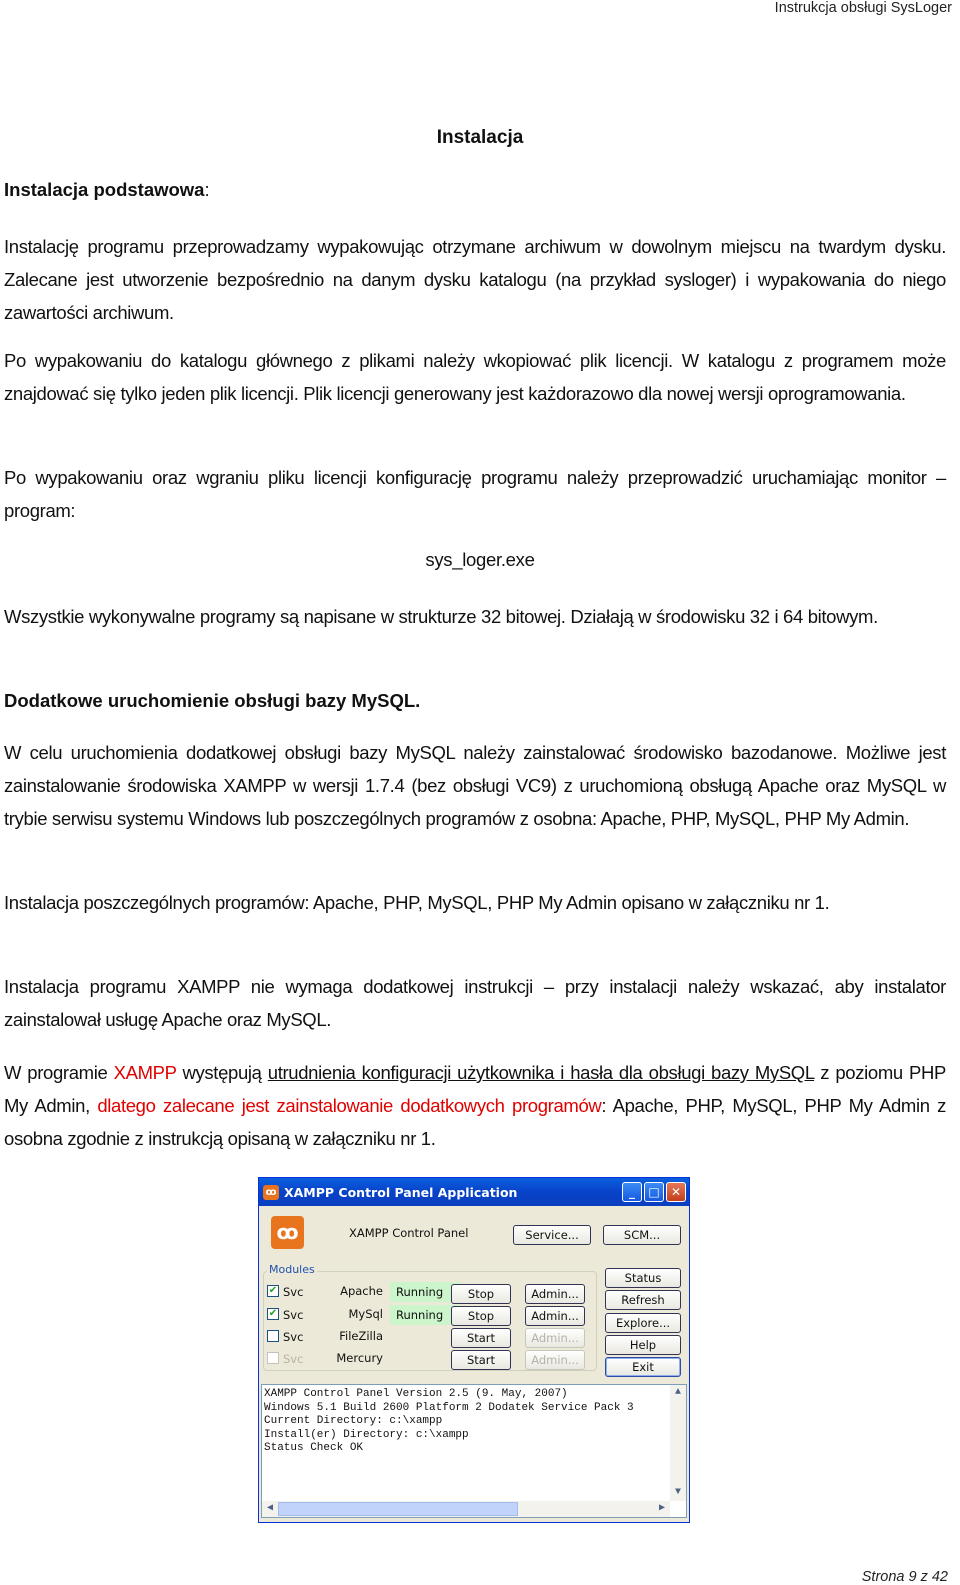 This screenshot has height=1585, width=960. Describe the element at coordinates (643, 1345) in the screenshot. I see `help-button: Help` at that location.